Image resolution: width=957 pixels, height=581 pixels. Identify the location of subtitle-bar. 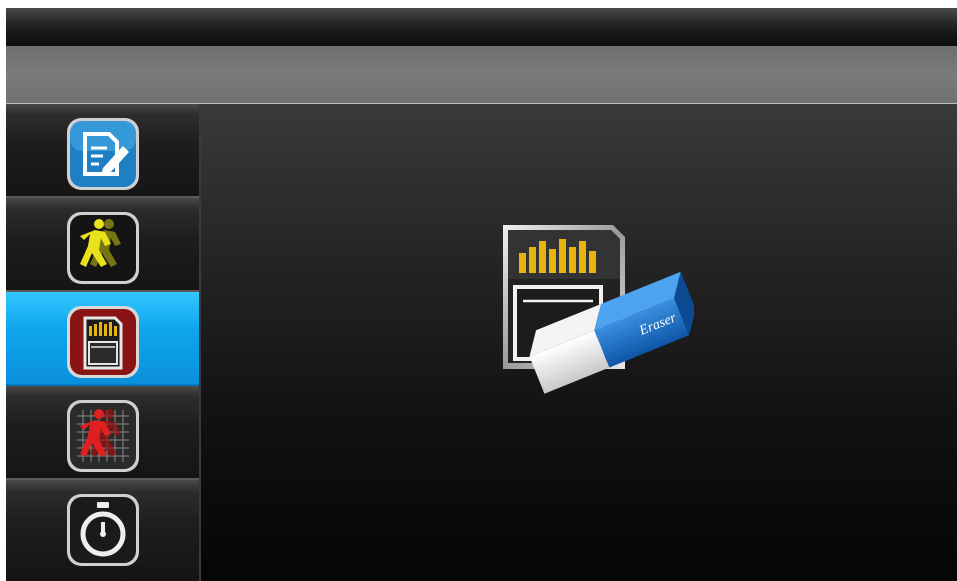
(481, 75).